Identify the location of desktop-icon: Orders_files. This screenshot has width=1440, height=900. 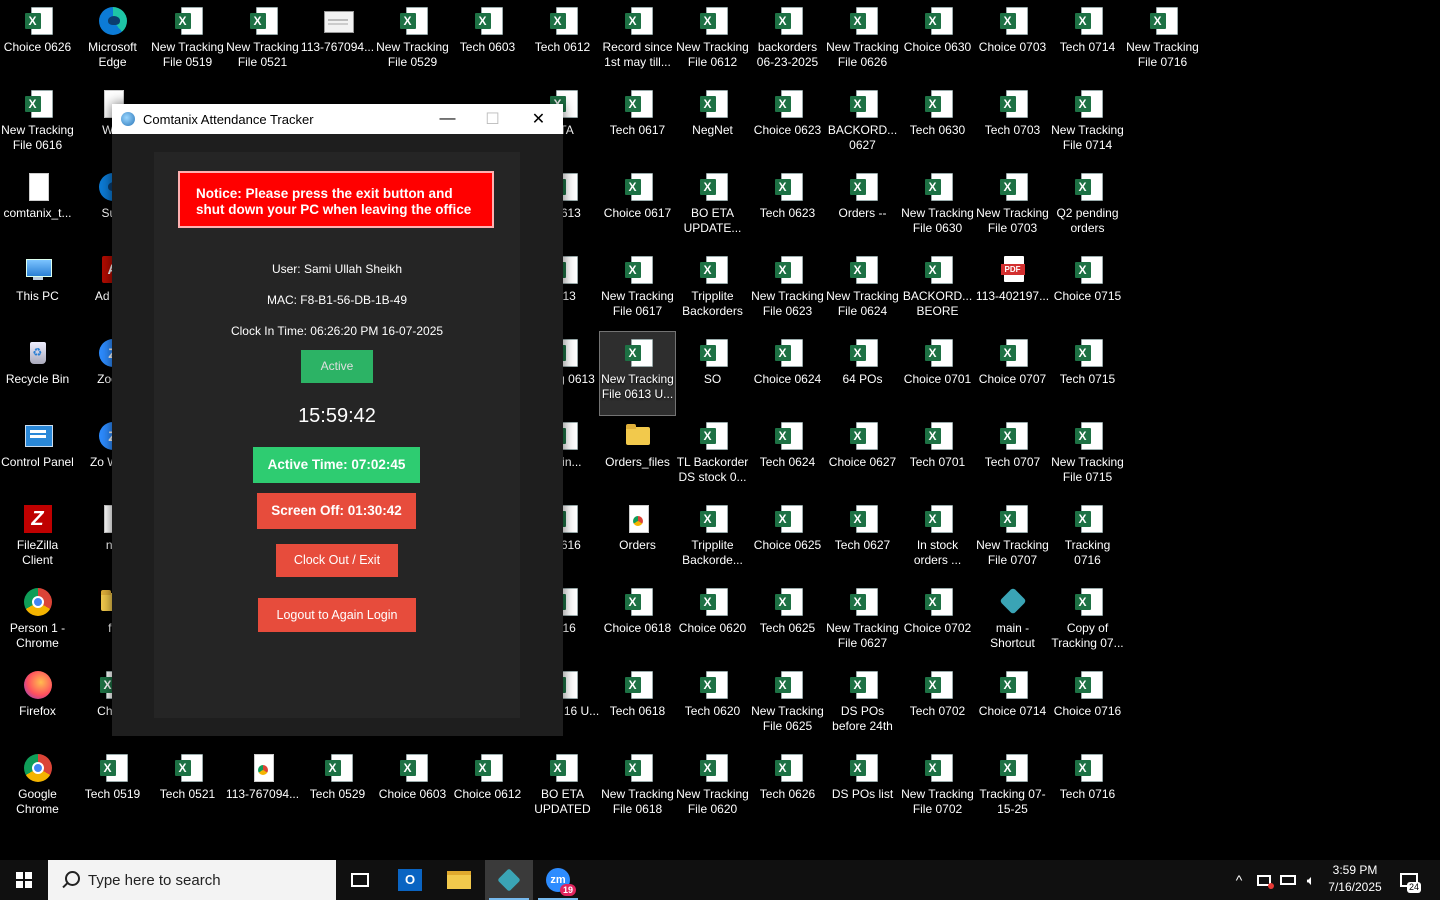
(637, 456).